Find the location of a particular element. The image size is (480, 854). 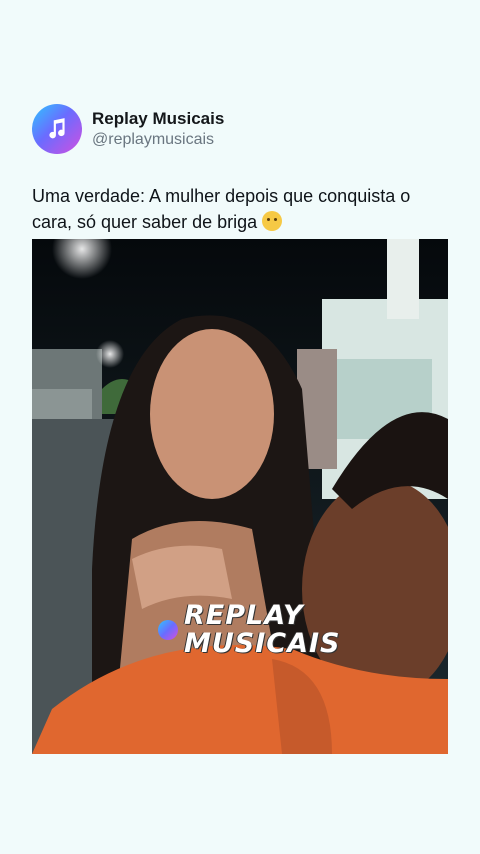

author-info: Replay Musicais @replaymusicais is located at coordinates (158, 129).